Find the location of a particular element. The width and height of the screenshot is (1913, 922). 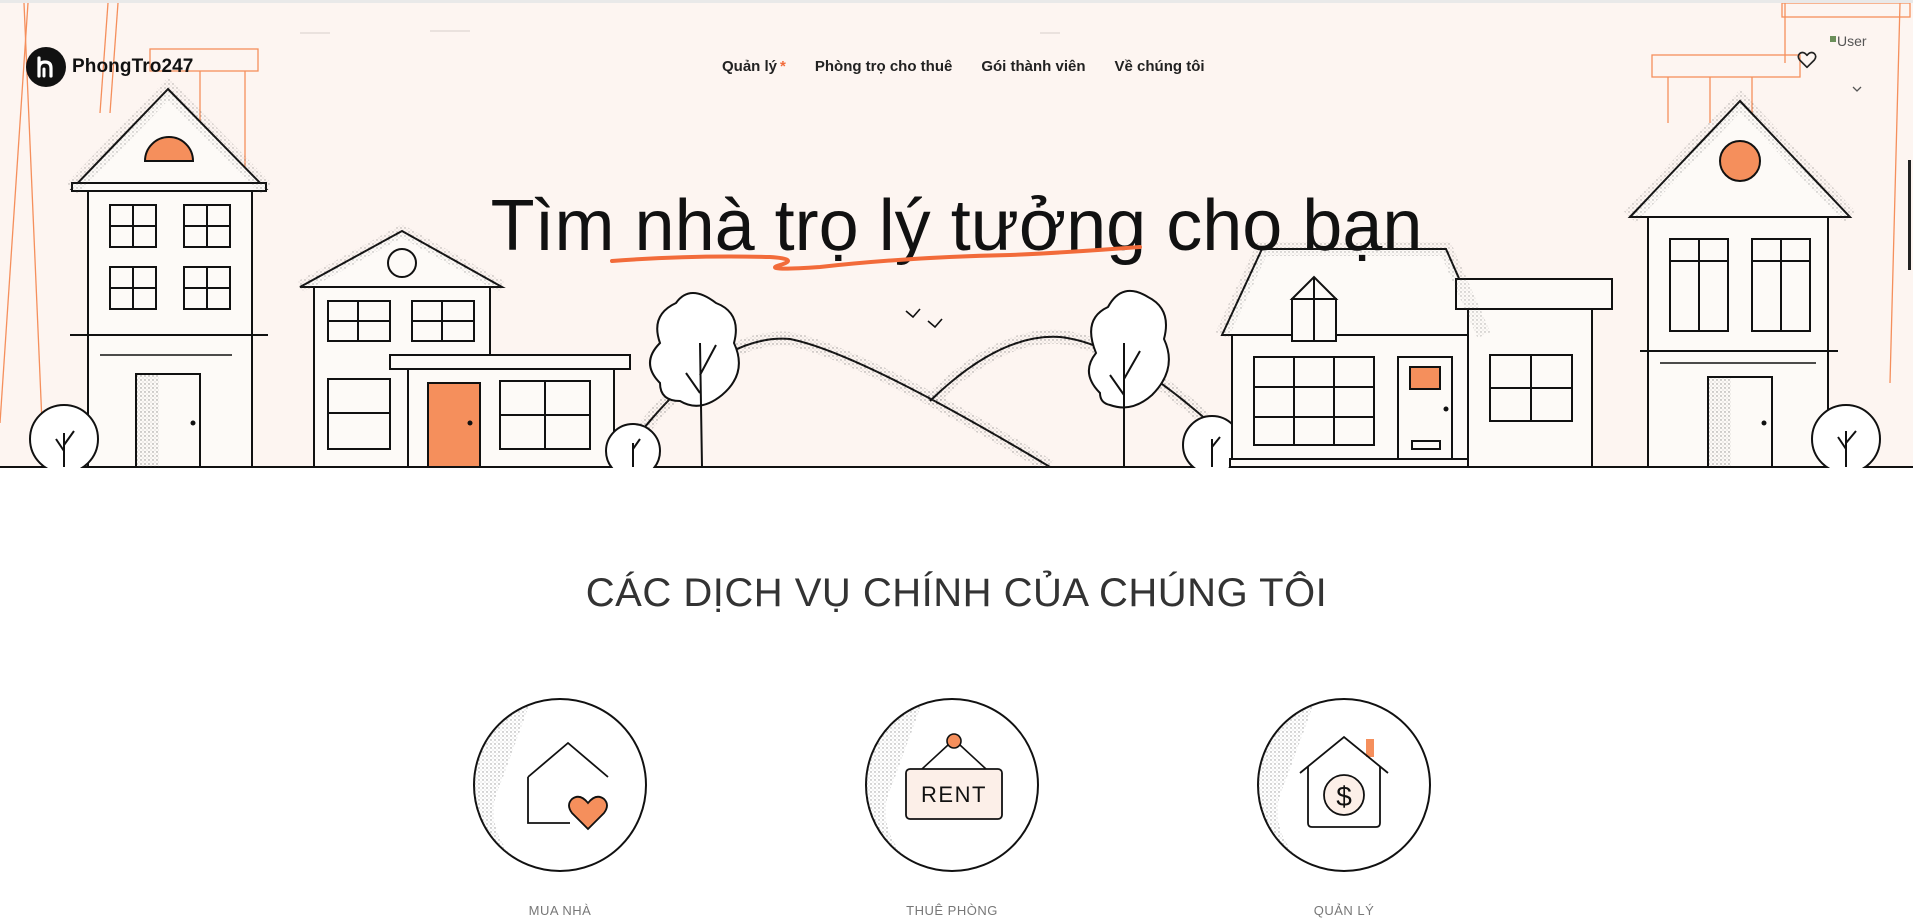

service-manage: $ QUẢN LÝ is located at coordinates (1344, 806).